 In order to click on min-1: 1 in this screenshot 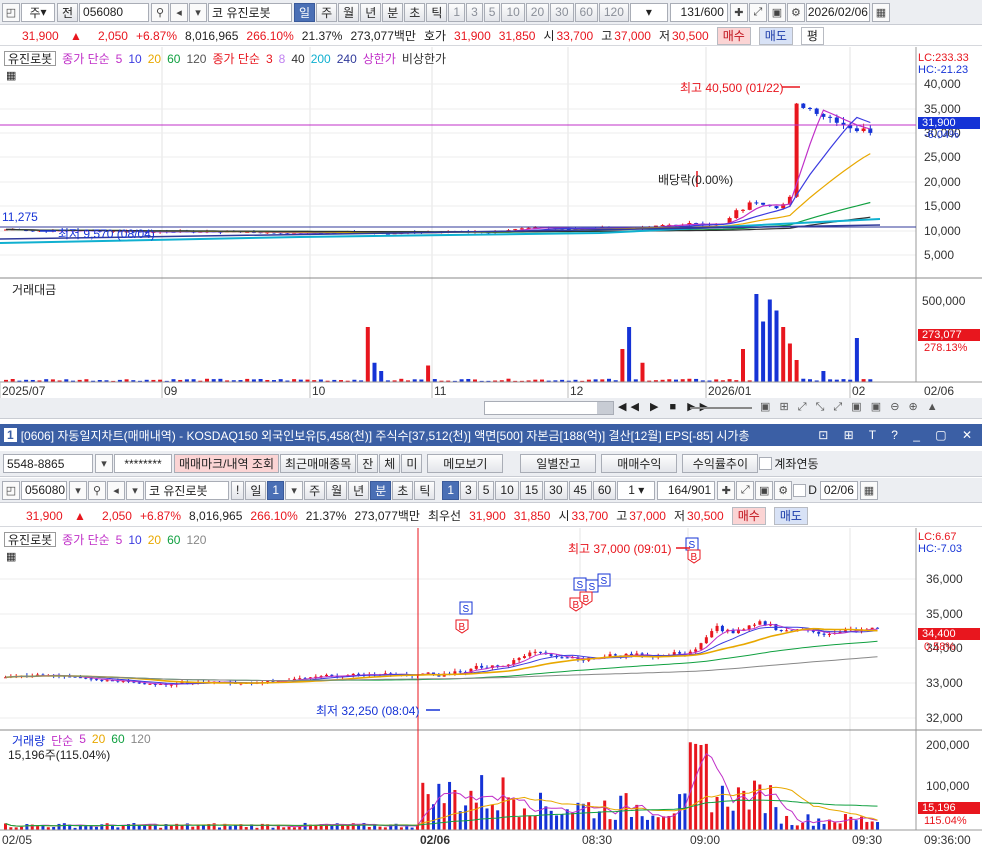, I will do `click(451, 490)`.